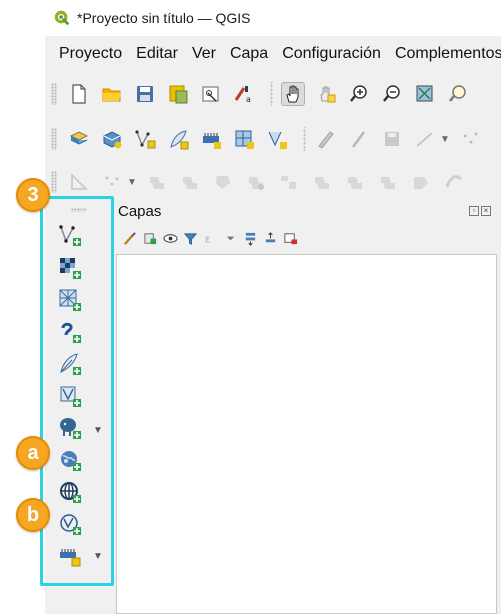  Describe the element at coordinates (486, 211) in the screenshot. I see `close-panel-icon: ×` at that location.